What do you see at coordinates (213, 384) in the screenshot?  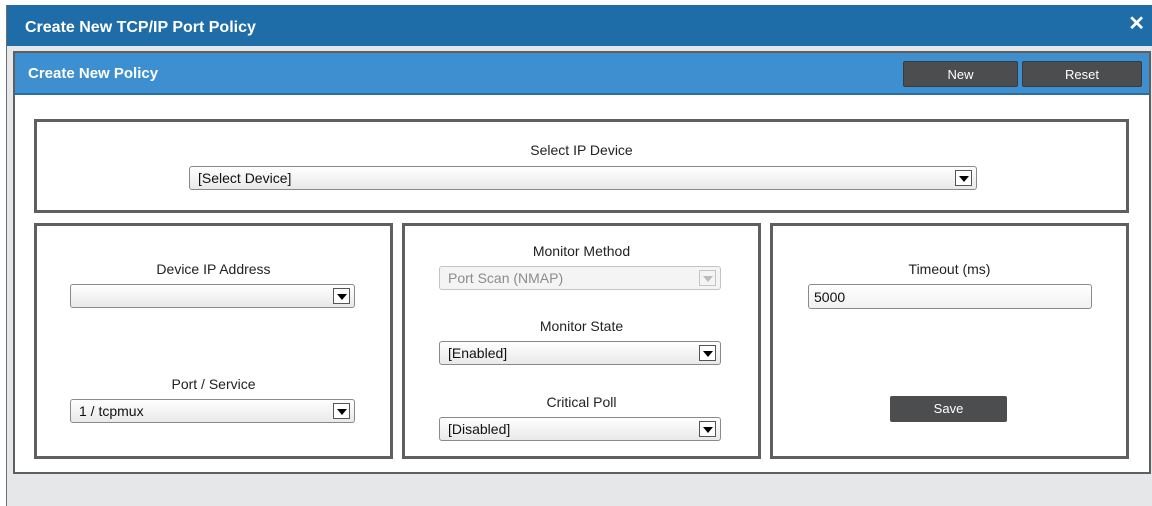 I see `port-service-label: Port / Service` at bounding box center [213, 384].